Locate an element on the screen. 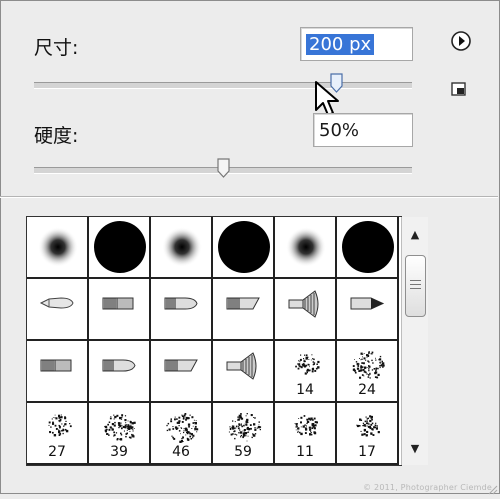  size-value: 200 px is located at coordinates (340, 44).